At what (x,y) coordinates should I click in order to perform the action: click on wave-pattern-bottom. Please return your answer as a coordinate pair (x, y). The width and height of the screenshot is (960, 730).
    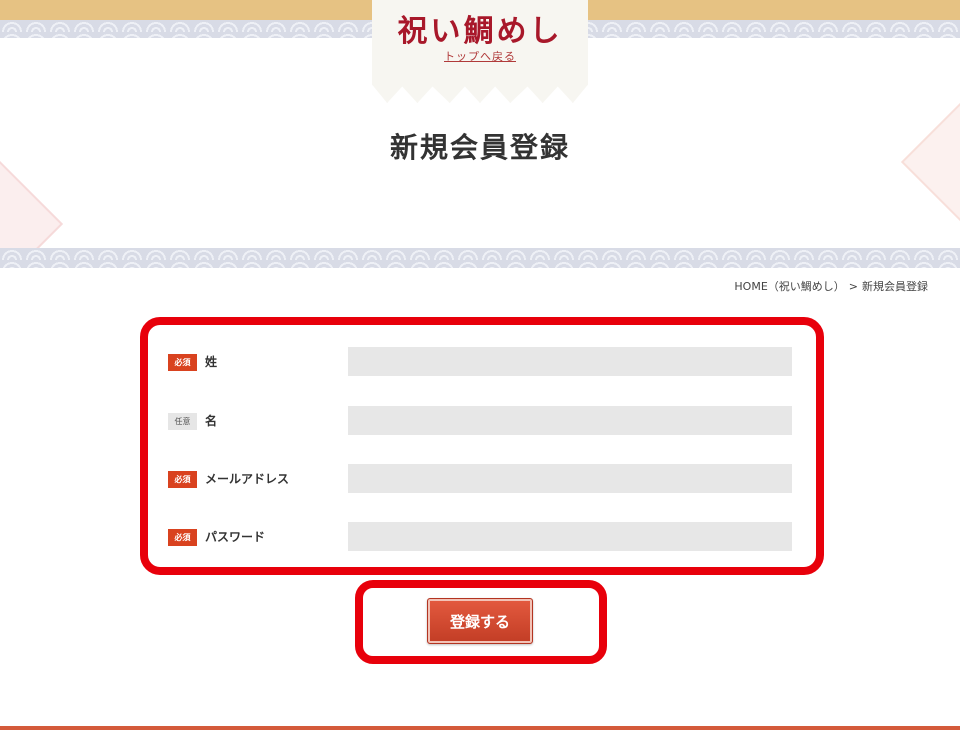
    Looking at the image, I should click on (480, 258).